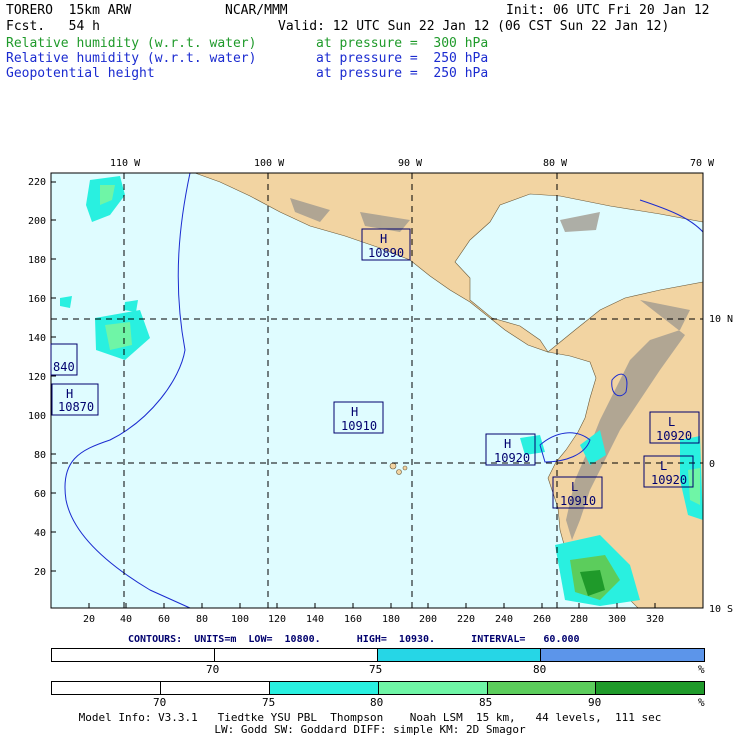 The width and height of the screenshot is (740, 740). I want to click on bar1-label-70: 70, so click(213, 669).